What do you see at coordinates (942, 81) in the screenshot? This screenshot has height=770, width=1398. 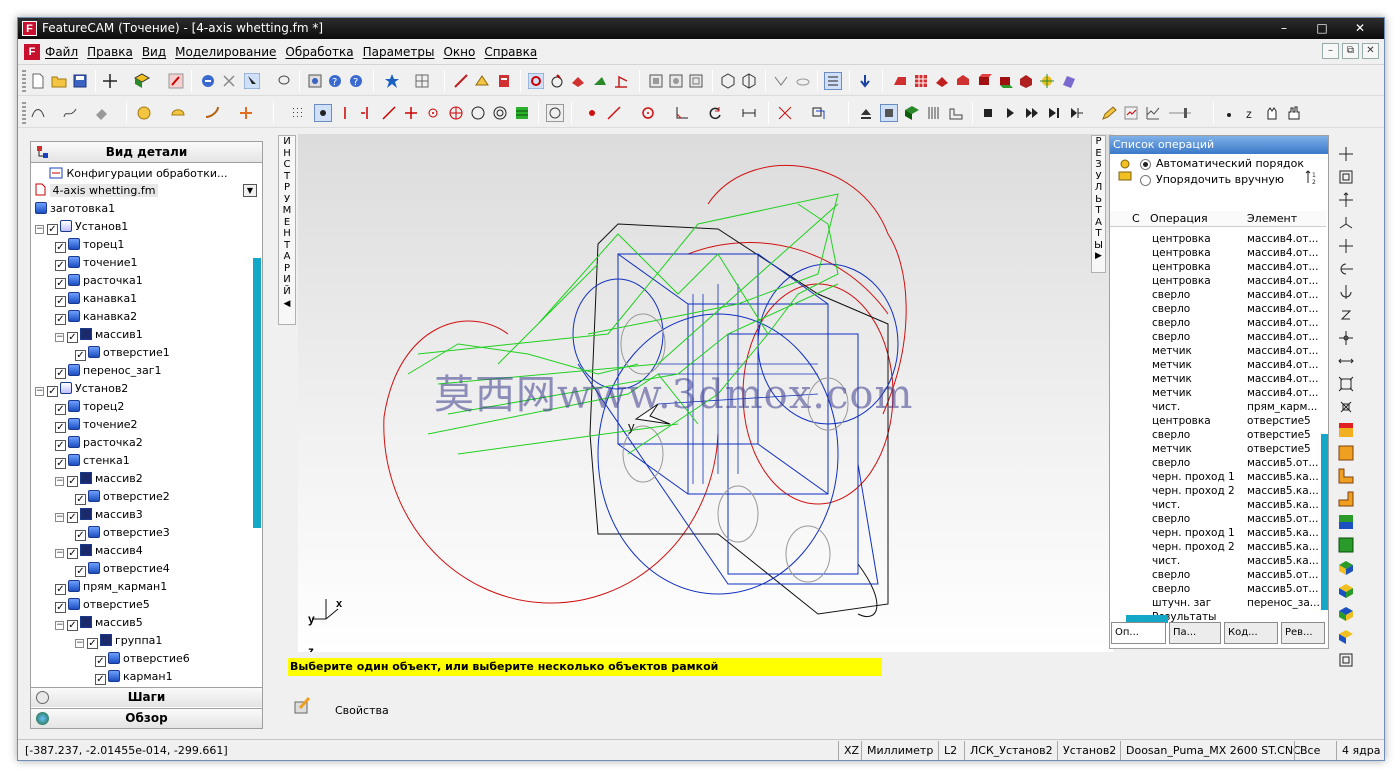 I see `stock-red-icon` at bounding box center [942, 81].